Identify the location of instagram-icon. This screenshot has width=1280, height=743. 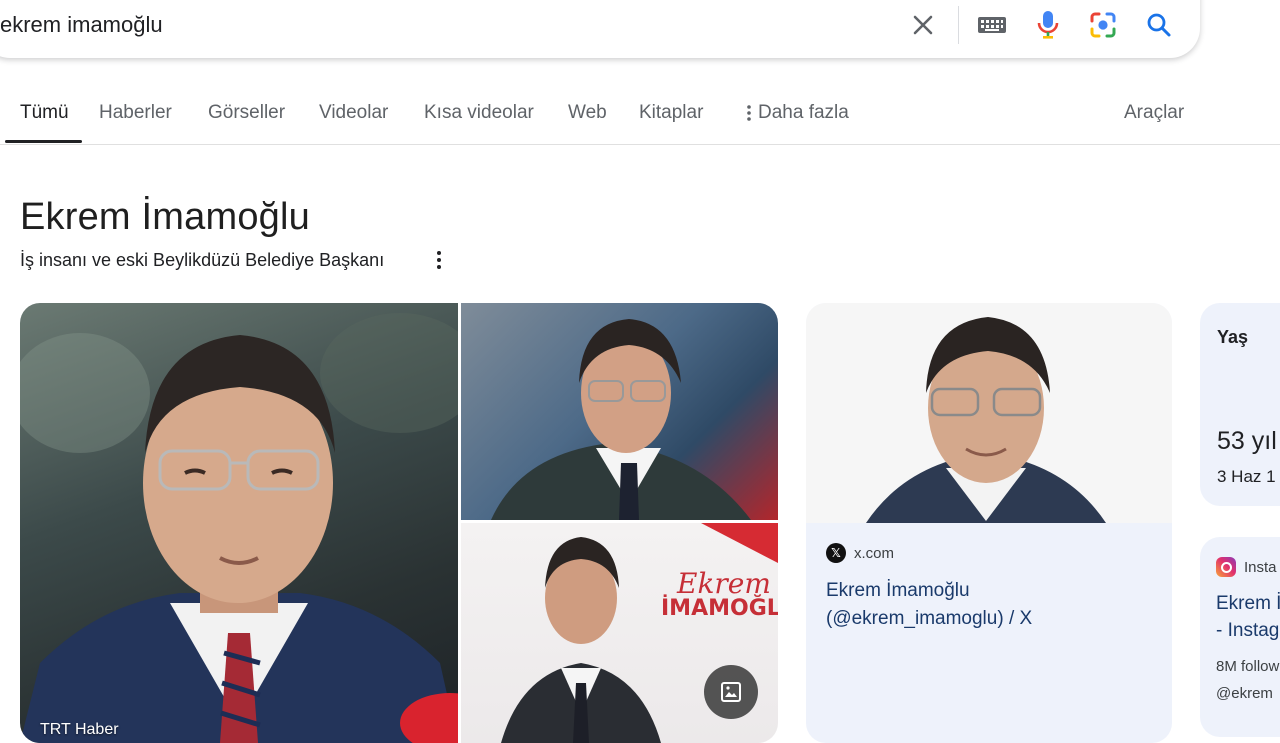
(1226, 567).